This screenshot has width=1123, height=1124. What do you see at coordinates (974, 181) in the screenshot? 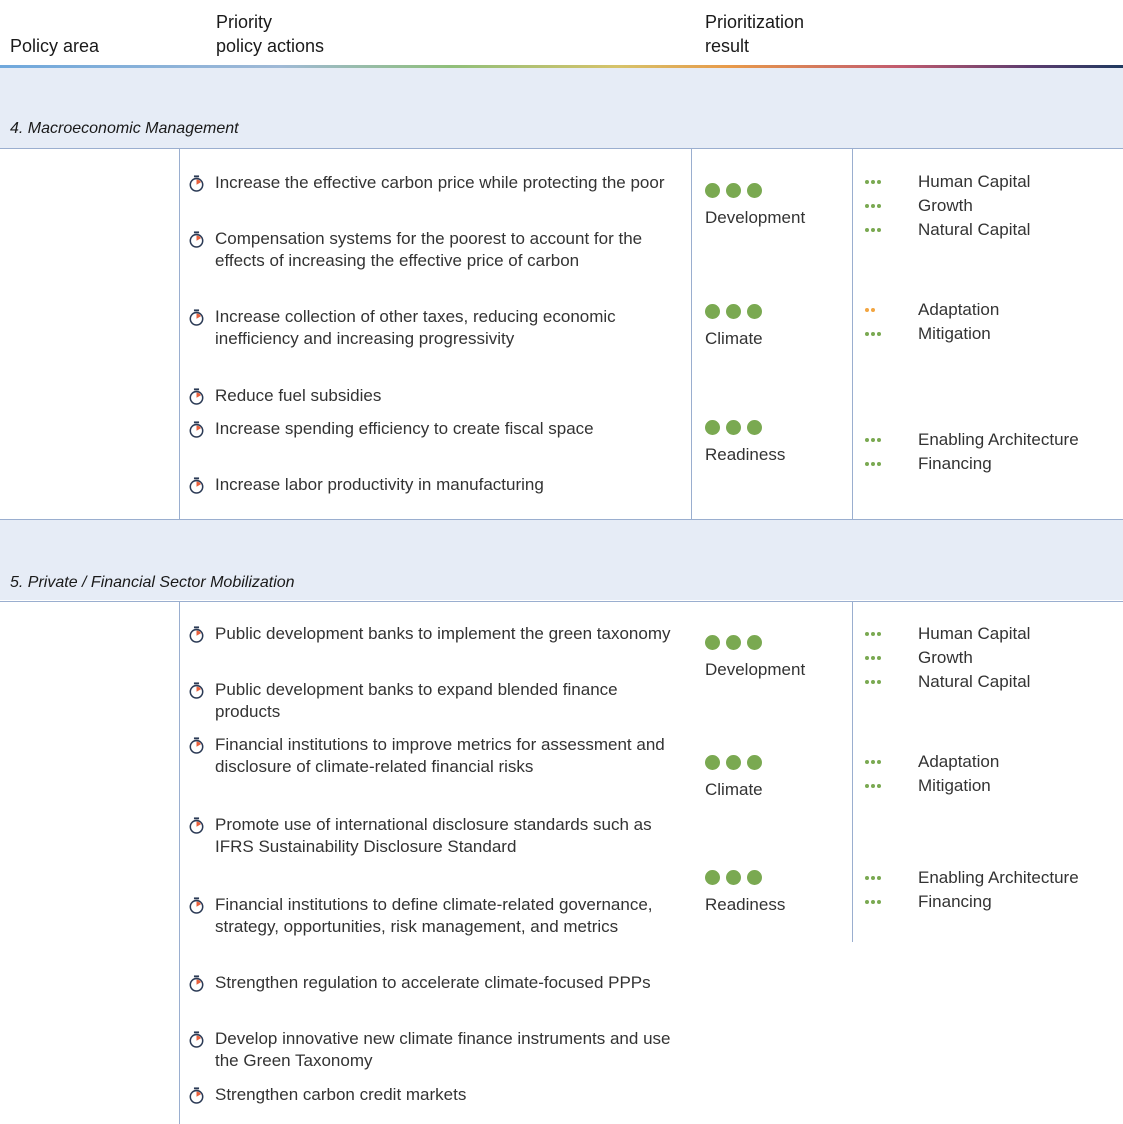
I see `sub-criteria-label: Human Capital` at bounding box center [974, 181].